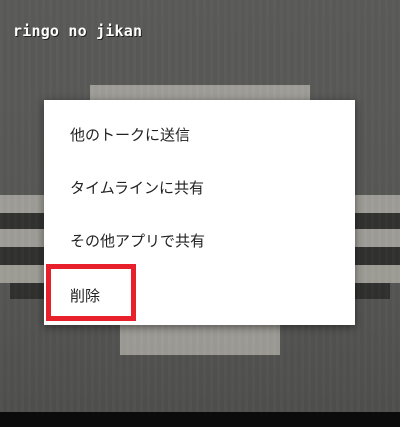 The image size is (400, 427). What do you see at coordinates (199, 134) in the screenshot?
I see `menu-item-send-to-other-talk: 他のトークに送信` at bounding box center [199, 134].